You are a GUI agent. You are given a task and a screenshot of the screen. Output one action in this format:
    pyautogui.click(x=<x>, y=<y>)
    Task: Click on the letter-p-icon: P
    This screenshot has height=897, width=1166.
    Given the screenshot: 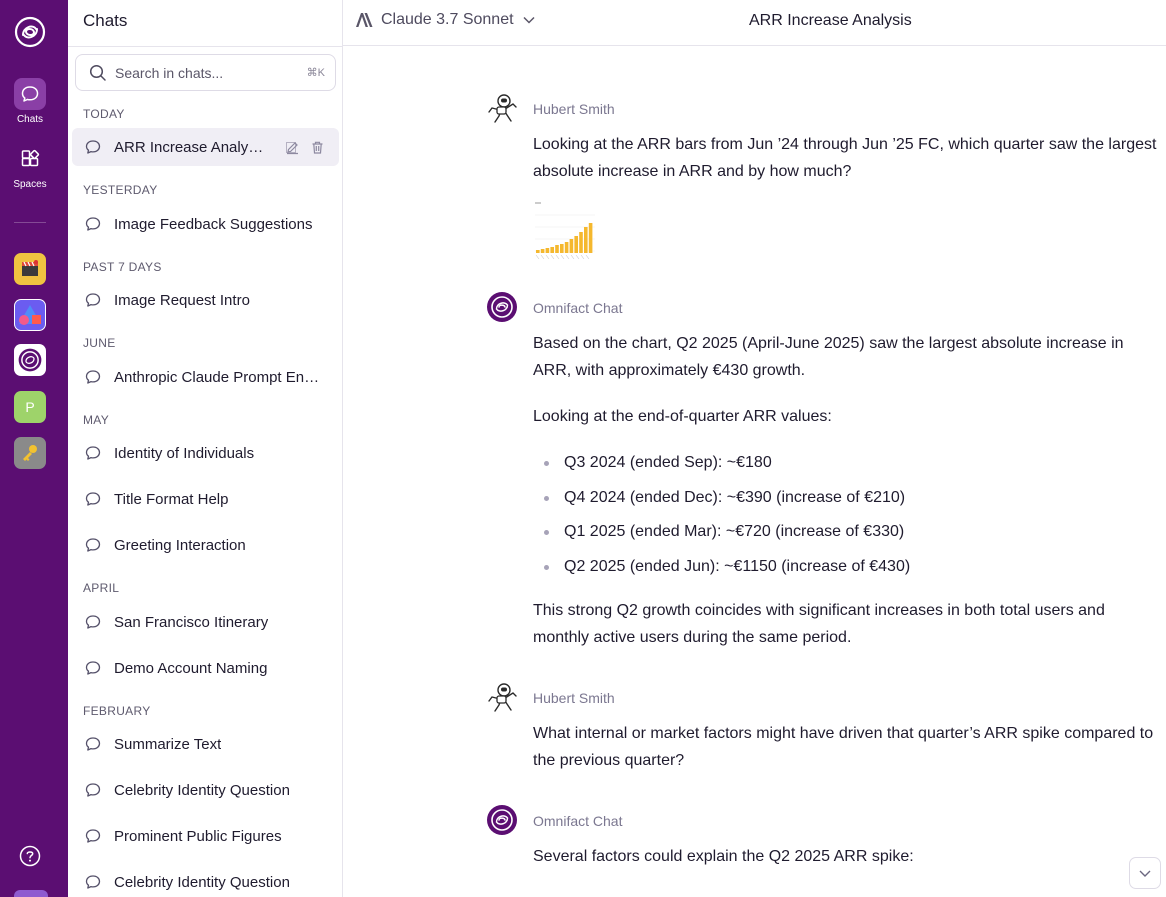 What is the action you would take?
    pyautogui.click(x=30, y=407)
    